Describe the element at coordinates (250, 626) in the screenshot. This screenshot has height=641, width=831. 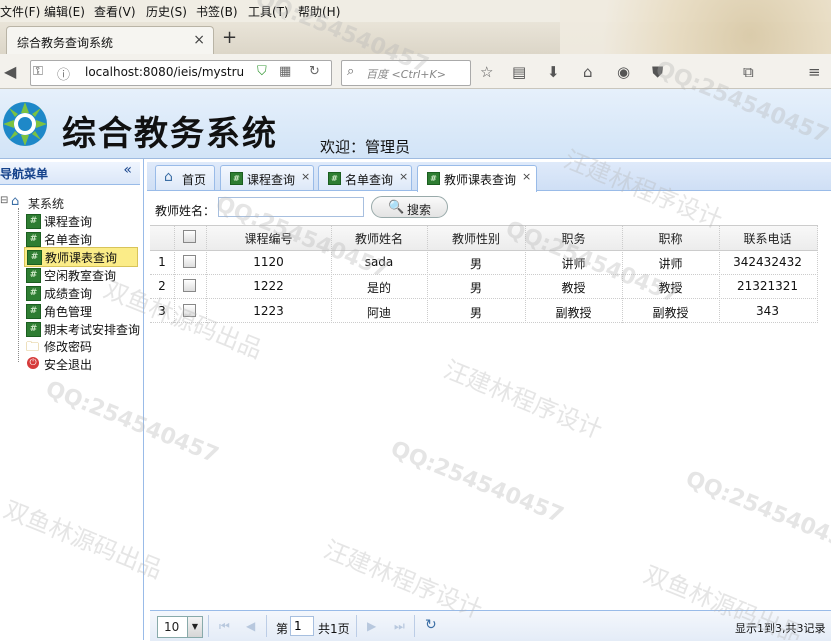
I see `prev-page-icon: ◀` at that location.